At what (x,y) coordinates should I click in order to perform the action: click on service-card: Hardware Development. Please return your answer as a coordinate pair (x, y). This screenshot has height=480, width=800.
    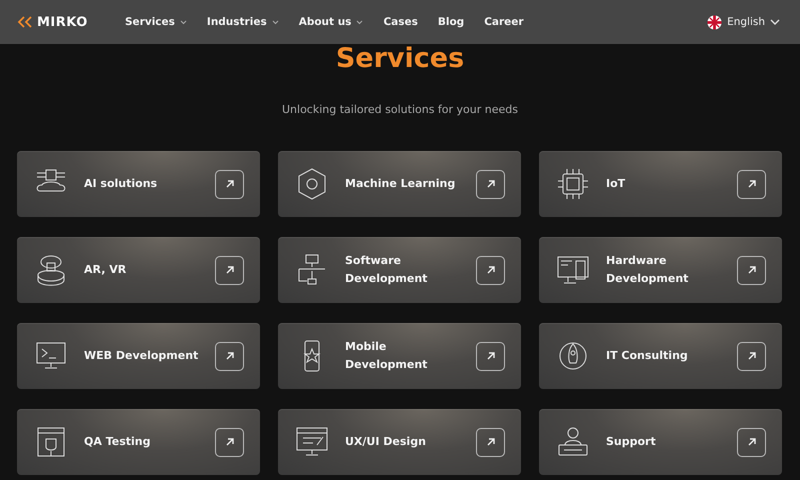
    Looking at the image, I should click on (660, 270).